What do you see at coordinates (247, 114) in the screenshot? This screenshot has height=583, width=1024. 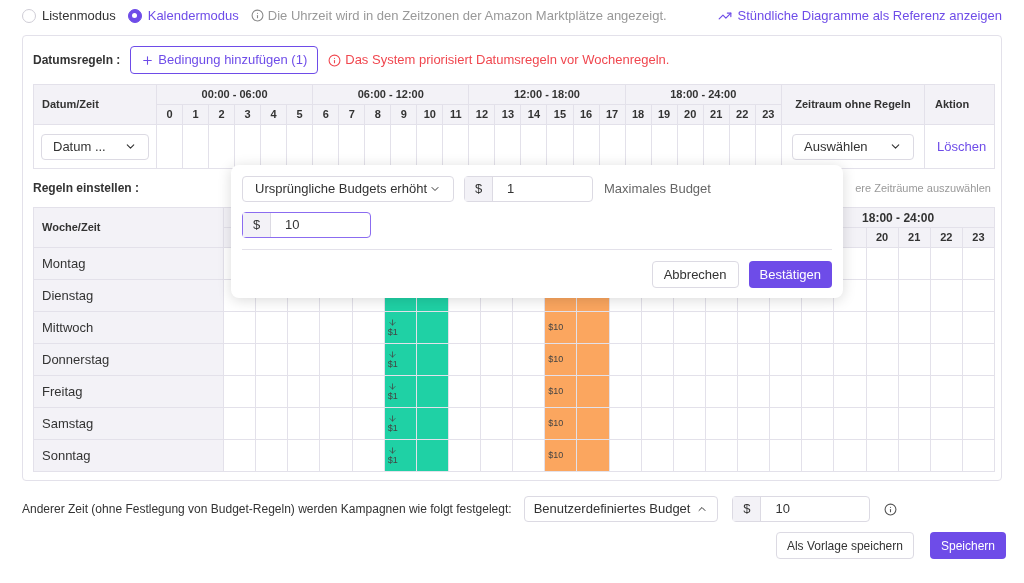 I see `column-header: 3` at bounding box center [247, 114].